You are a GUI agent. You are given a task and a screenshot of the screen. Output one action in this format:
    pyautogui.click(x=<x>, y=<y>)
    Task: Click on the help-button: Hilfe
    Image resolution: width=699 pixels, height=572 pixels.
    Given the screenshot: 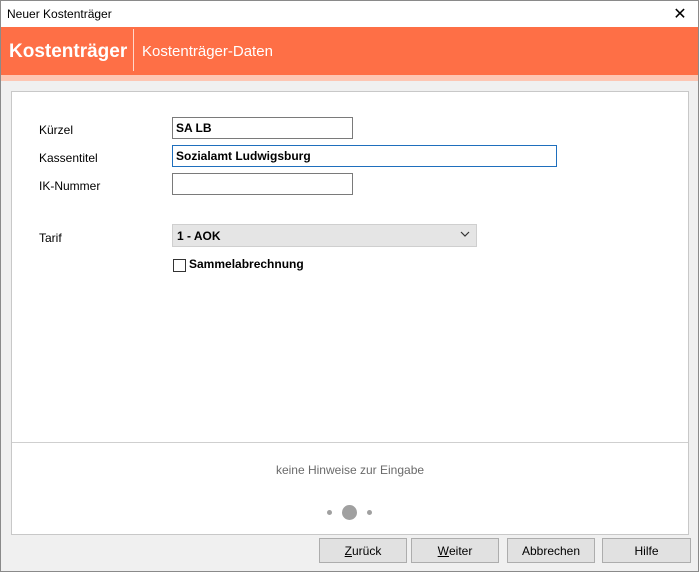 What is the action you would take?
    pyautogui.click(x=646, y=550)
    